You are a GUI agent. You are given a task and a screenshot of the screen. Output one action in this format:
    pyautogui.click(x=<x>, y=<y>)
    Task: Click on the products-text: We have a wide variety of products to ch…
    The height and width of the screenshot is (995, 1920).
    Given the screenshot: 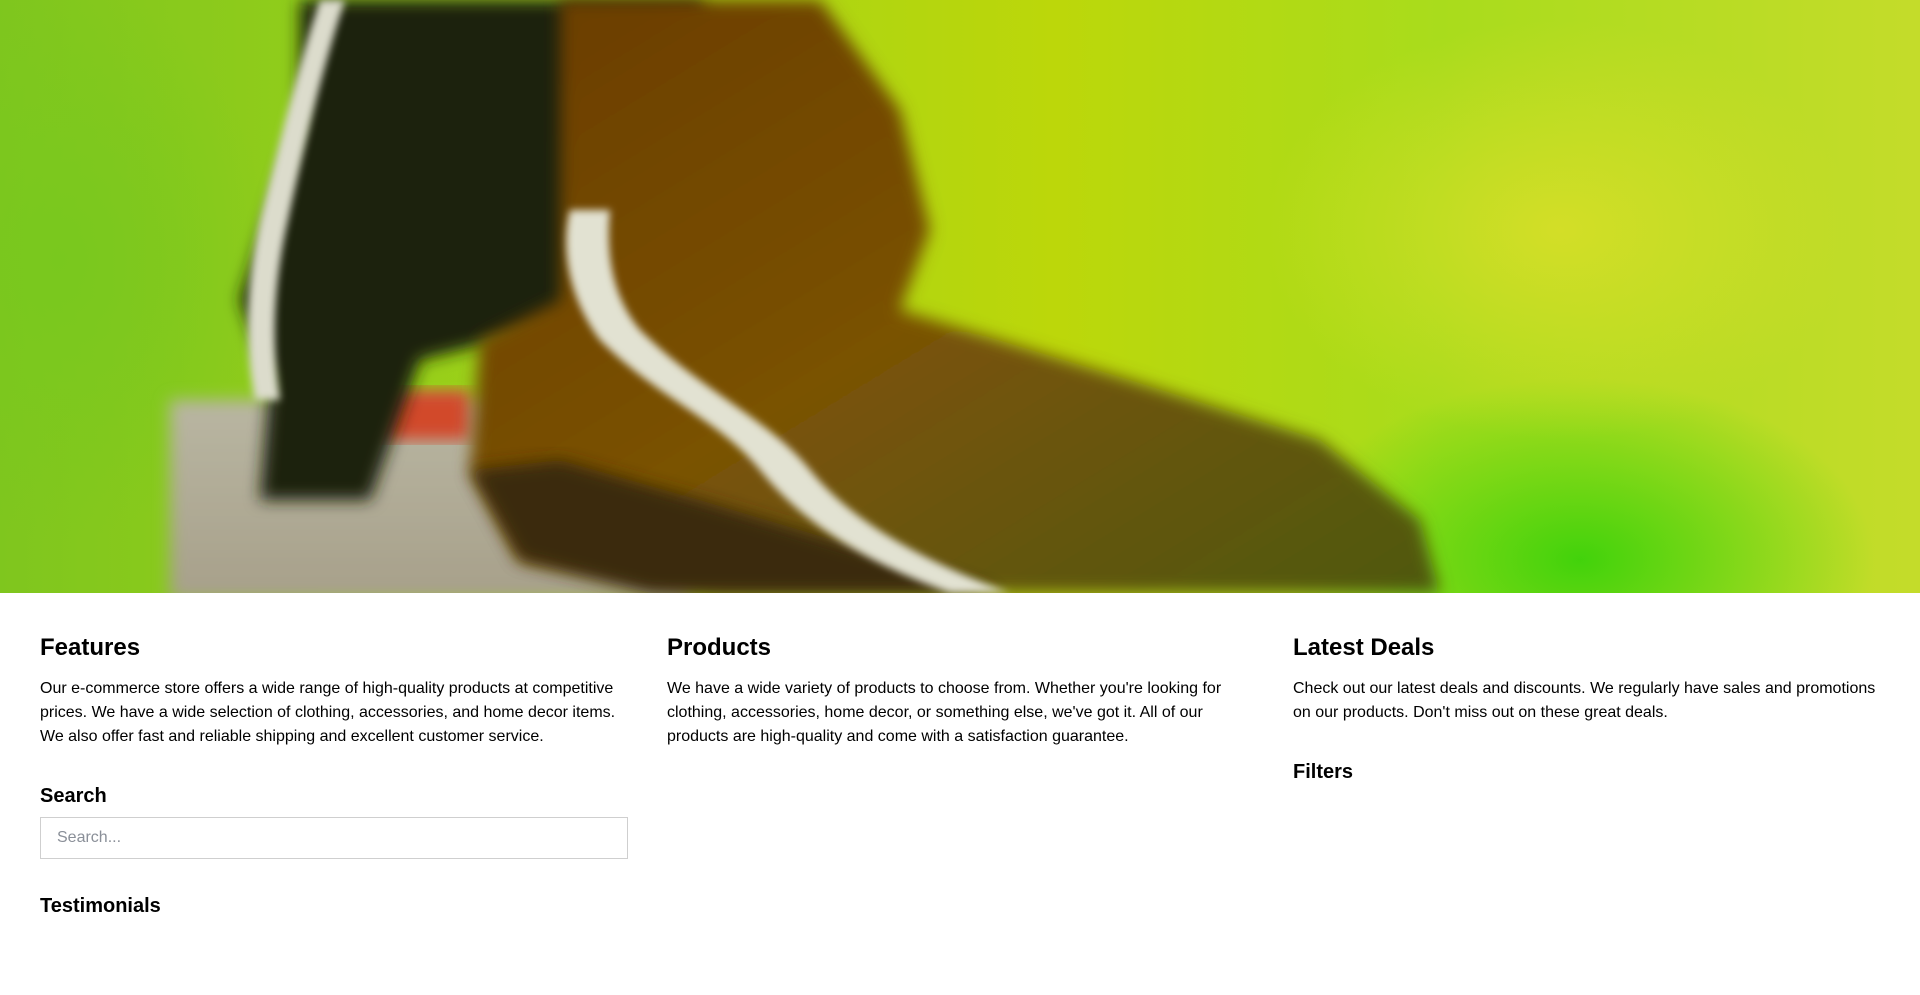 What is the action you would take?
    pyautogui.click(x=944, y=712)
    